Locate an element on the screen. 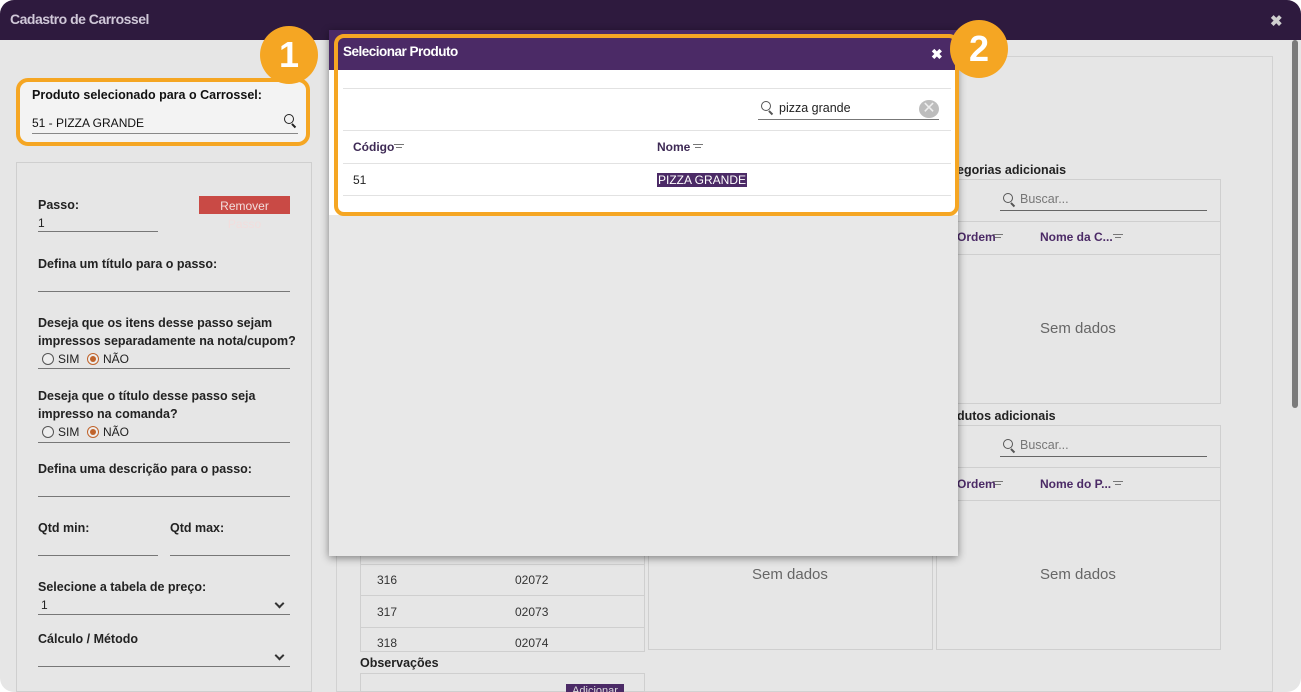  step-description-input is located at coordinates (164, 489).